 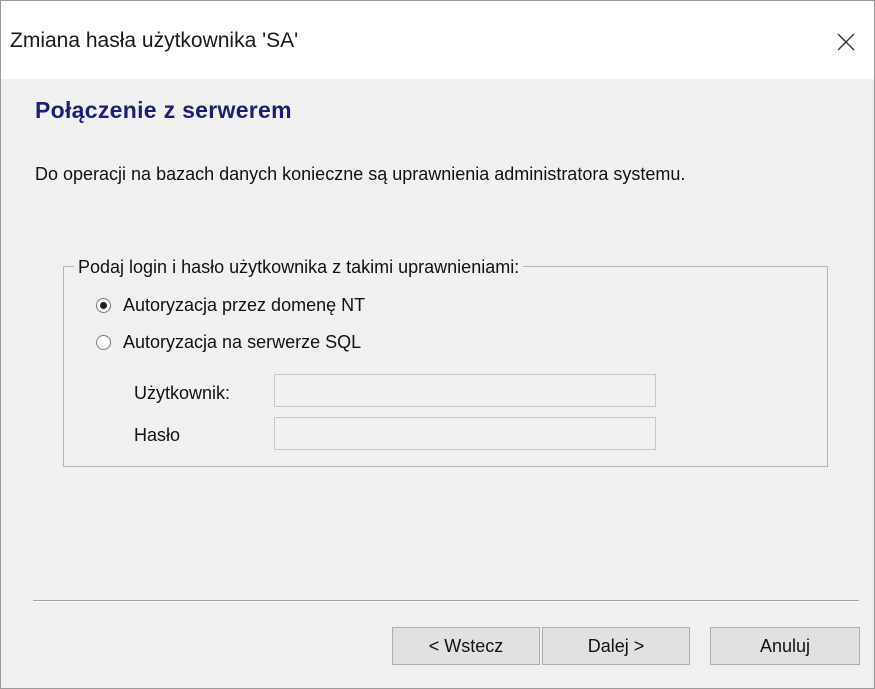 What do you see at coordinates (446, 601) in the screenshot?
I see `footer-separator` at bounding box center [446, 601].